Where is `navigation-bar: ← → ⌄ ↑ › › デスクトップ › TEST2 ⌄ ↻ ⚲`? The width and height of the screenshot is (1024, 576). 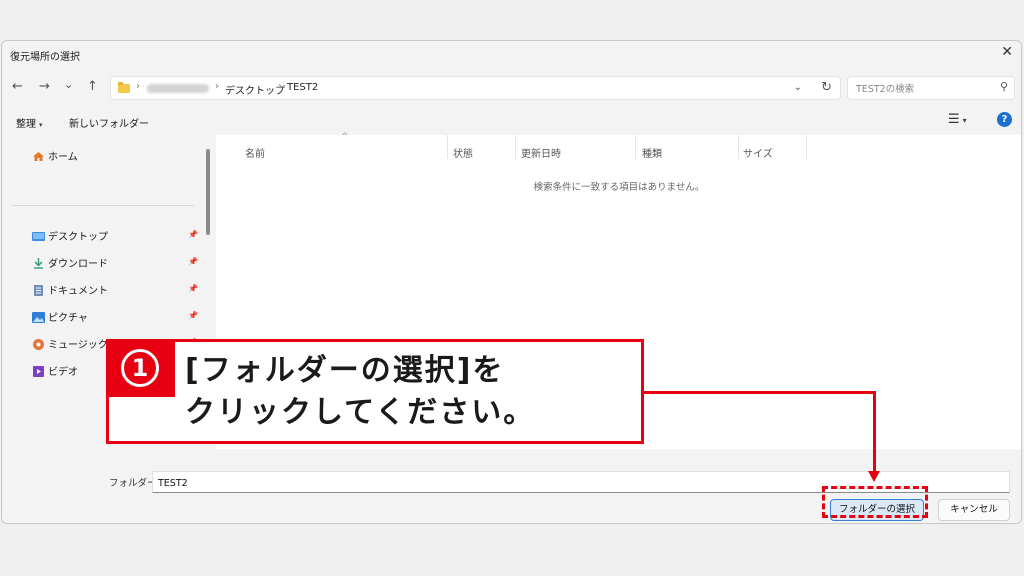
navigation-bar: ← → ⌄ ↑ › › デスクトップ › TEST2 ⌄ ↻ ⚲ is located at coordinates (511, 87).